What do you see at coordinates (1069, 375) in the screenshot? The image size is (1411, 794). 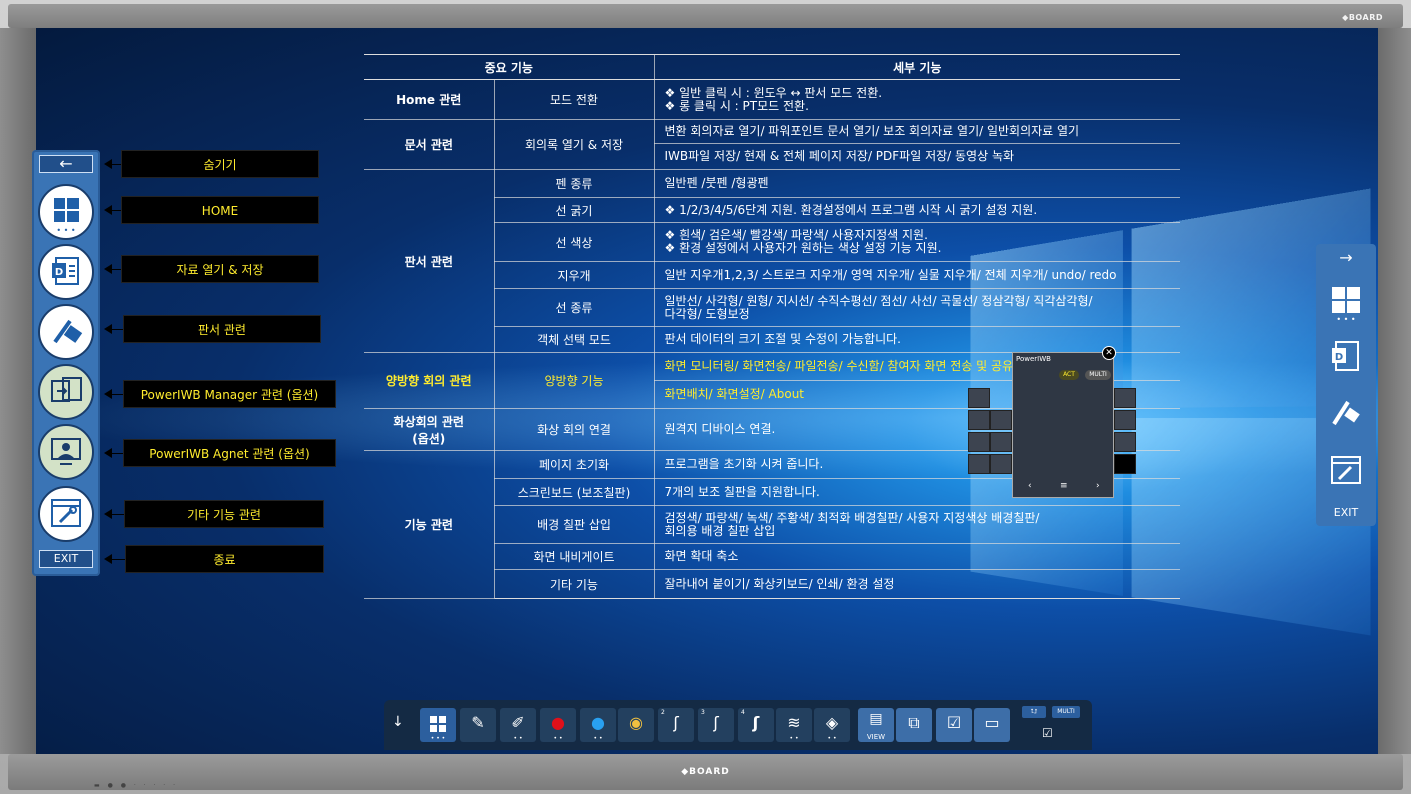 I see `act-badge: ACT` at bounding box center [1069, 375].